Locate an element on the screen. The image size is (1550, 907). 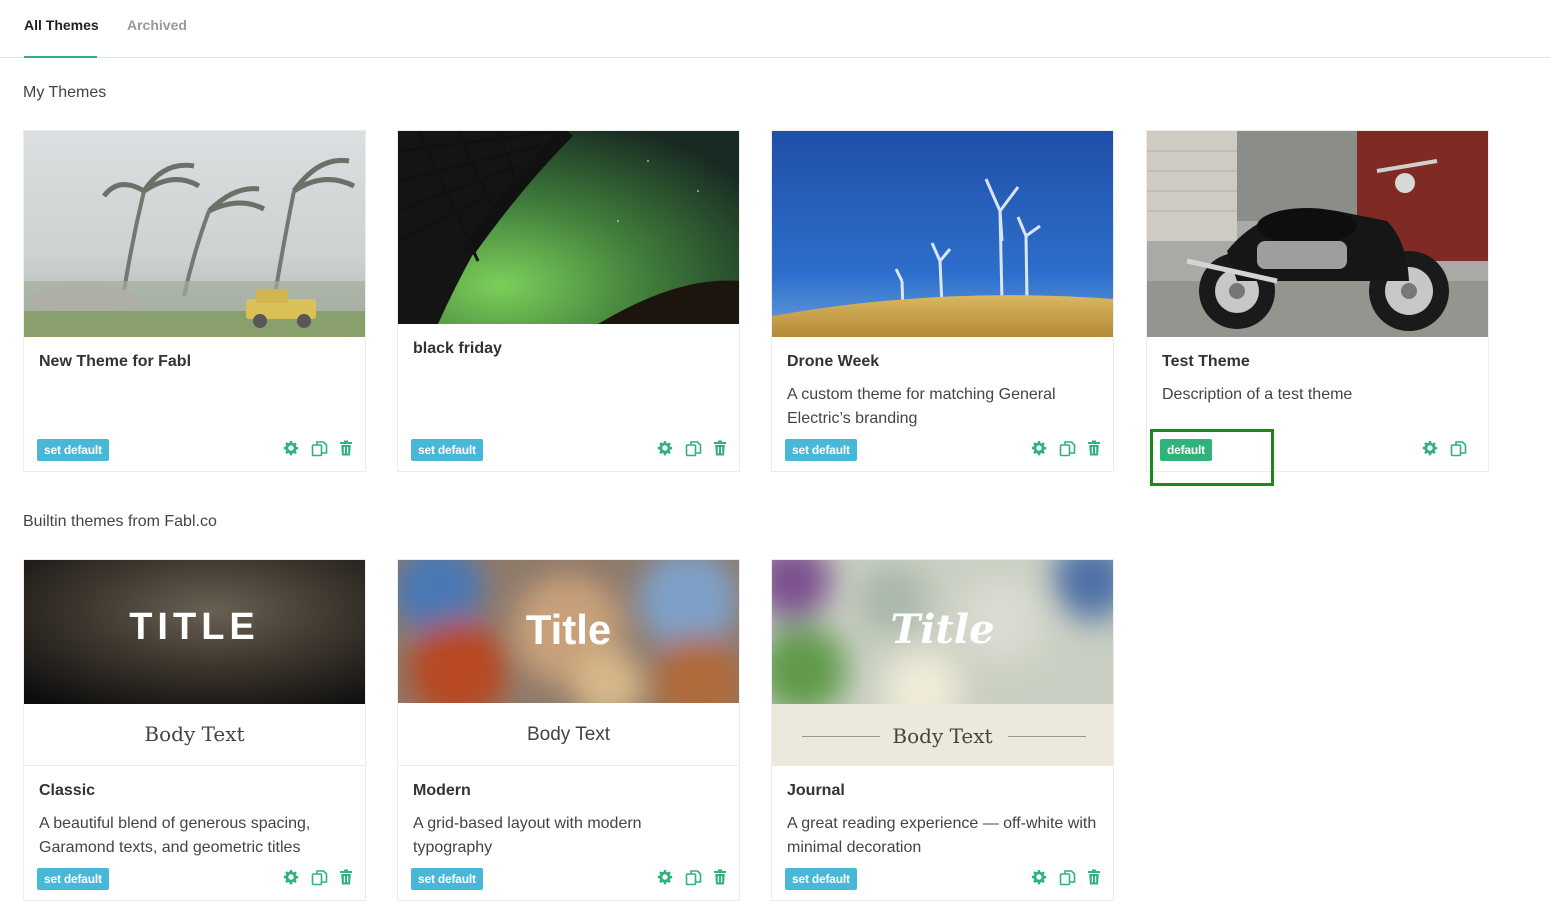
theme-name: black friday is located at coordinates (457, 348).